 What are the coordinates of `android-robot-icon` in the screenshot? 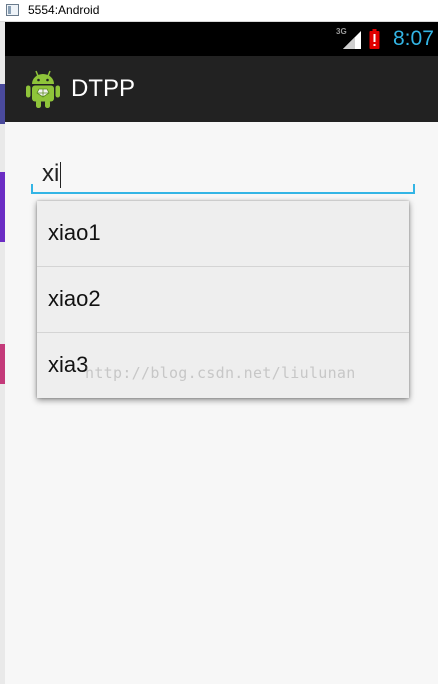 It's located at (43, 89).